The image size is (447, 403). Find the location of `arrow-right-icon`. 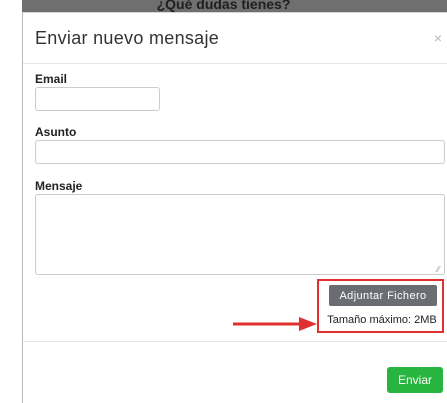

arrow-right-icon is located at coordinates (275, 324).